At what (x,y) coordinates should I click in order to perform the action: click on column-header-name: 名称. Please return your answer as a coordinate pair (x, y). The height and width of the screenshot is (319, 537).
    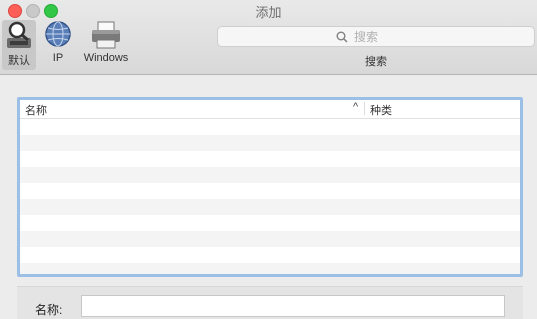
    Looking at the image, I should click on (36, 110).